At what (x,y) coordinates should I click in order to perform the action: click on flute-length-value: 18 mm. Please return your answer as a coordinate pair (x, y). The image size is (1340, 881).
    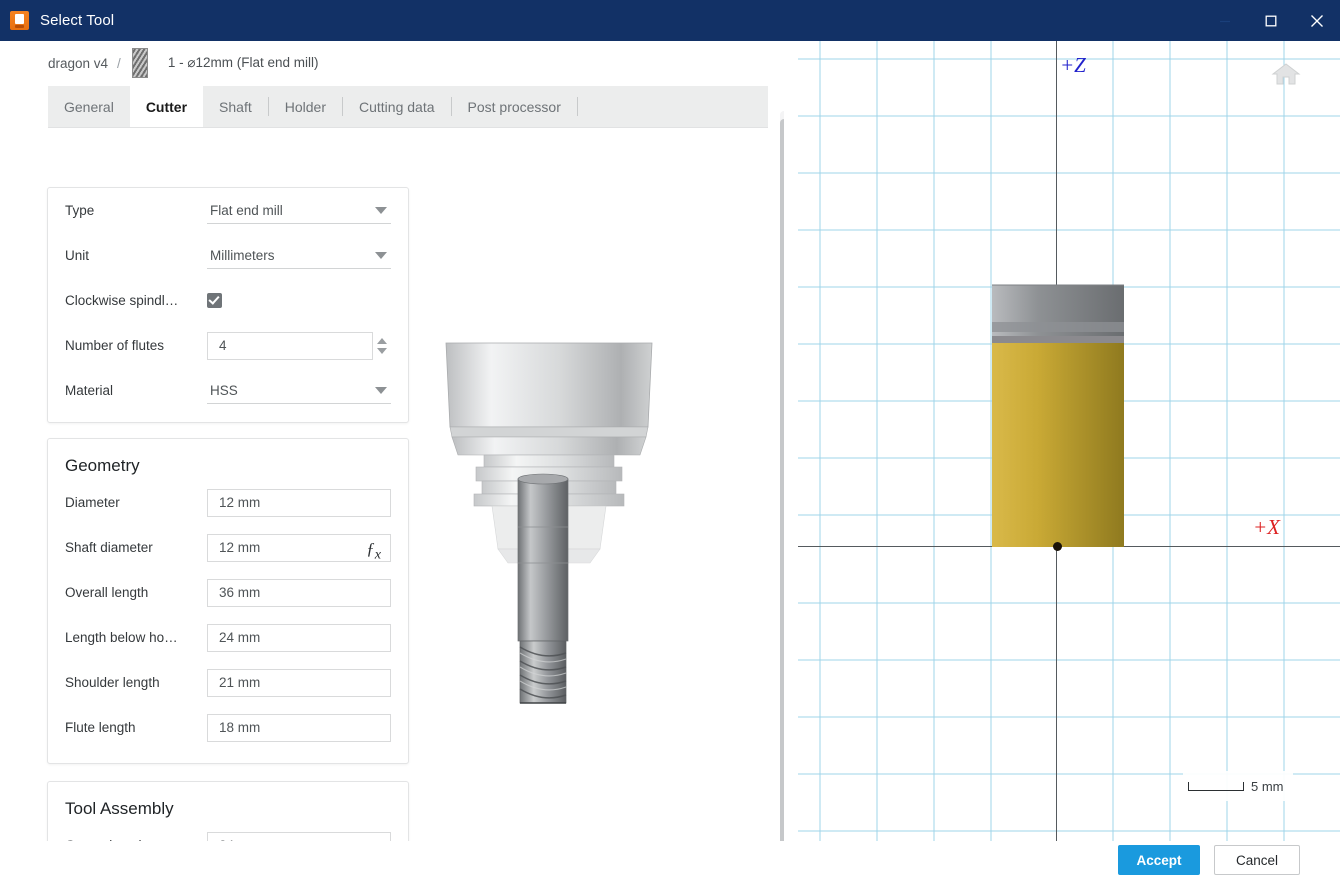
    Looking at the image, I should click on (240, 727).